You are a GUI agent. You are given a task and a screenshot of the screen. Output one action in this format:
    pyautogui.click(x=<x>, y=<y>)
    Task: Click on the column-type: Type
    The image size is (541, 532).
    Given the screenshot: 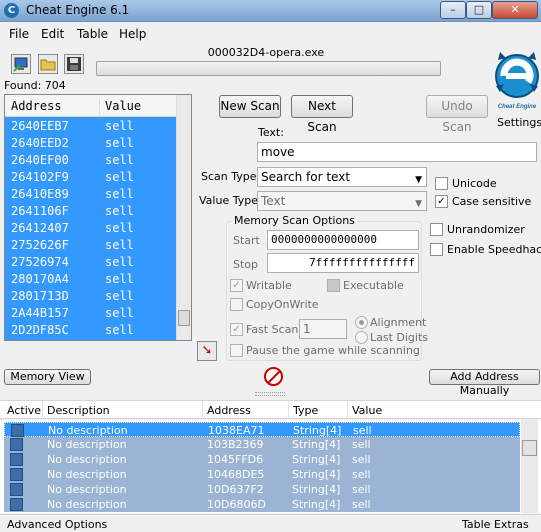 What is the action you would take?
    pyautogui.click(x=305, y=410)
    